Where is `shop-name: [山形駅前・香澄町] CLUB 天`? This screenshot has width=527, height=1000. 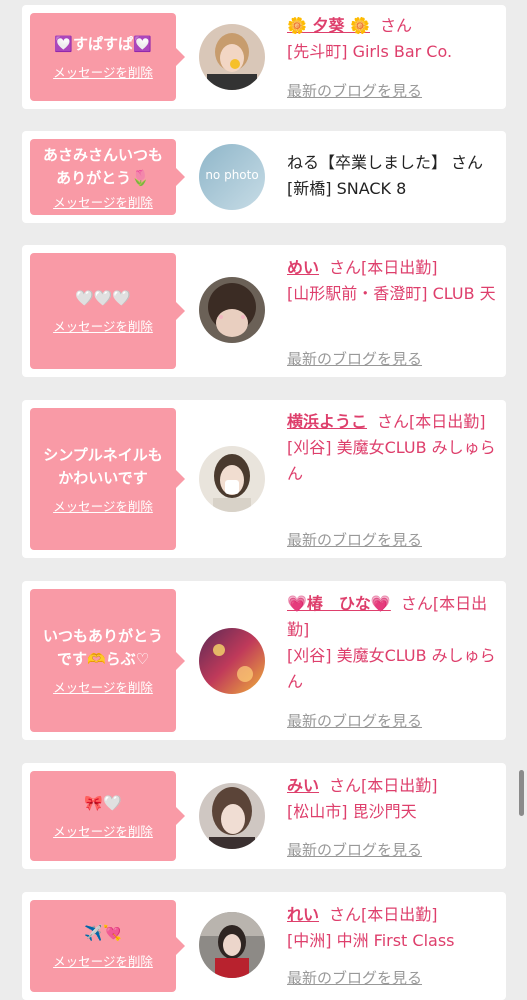
shop-name: [山形駅前・香澄町] CLUB 天 is located at coordinates (391, 293).